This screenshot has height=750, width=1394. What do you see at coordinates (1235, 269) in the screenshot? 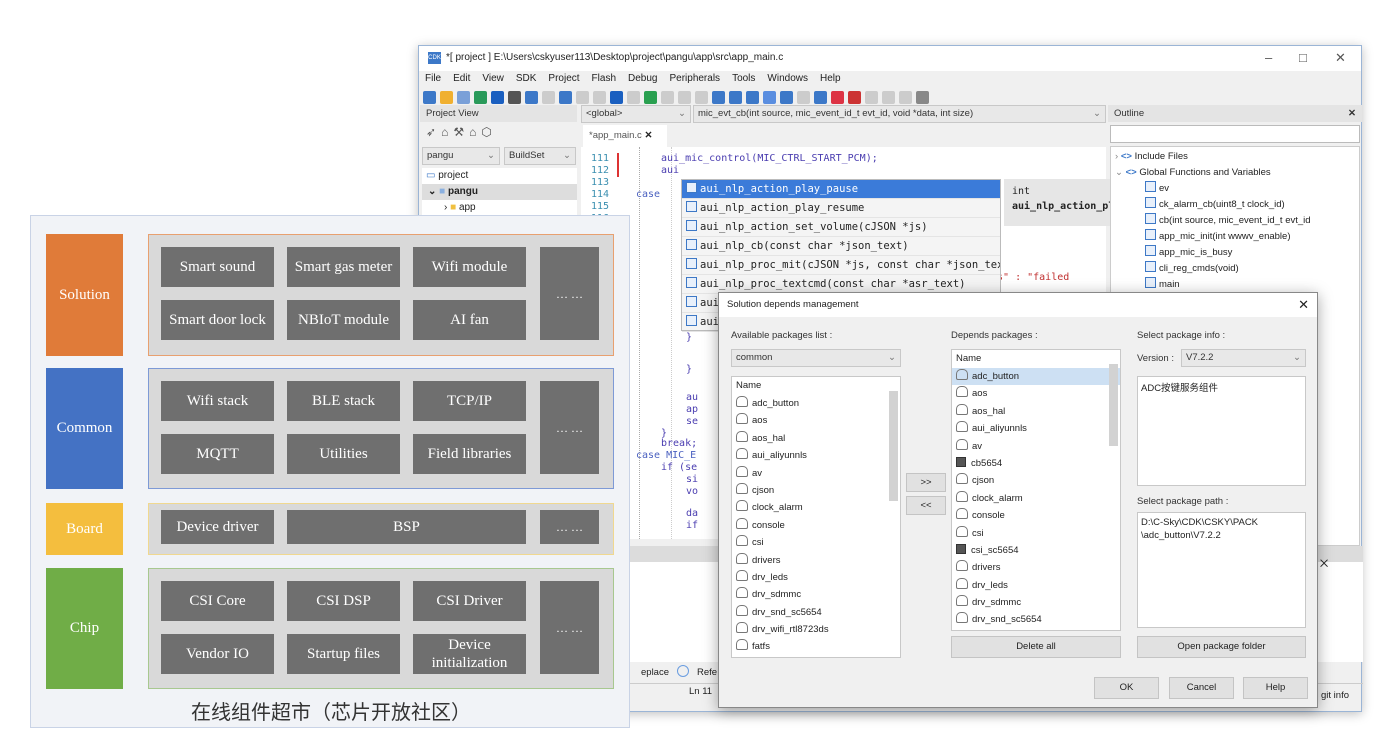
I see `outline-item: cli_reg_cmds(void)` at bounding box center [1235, 269].